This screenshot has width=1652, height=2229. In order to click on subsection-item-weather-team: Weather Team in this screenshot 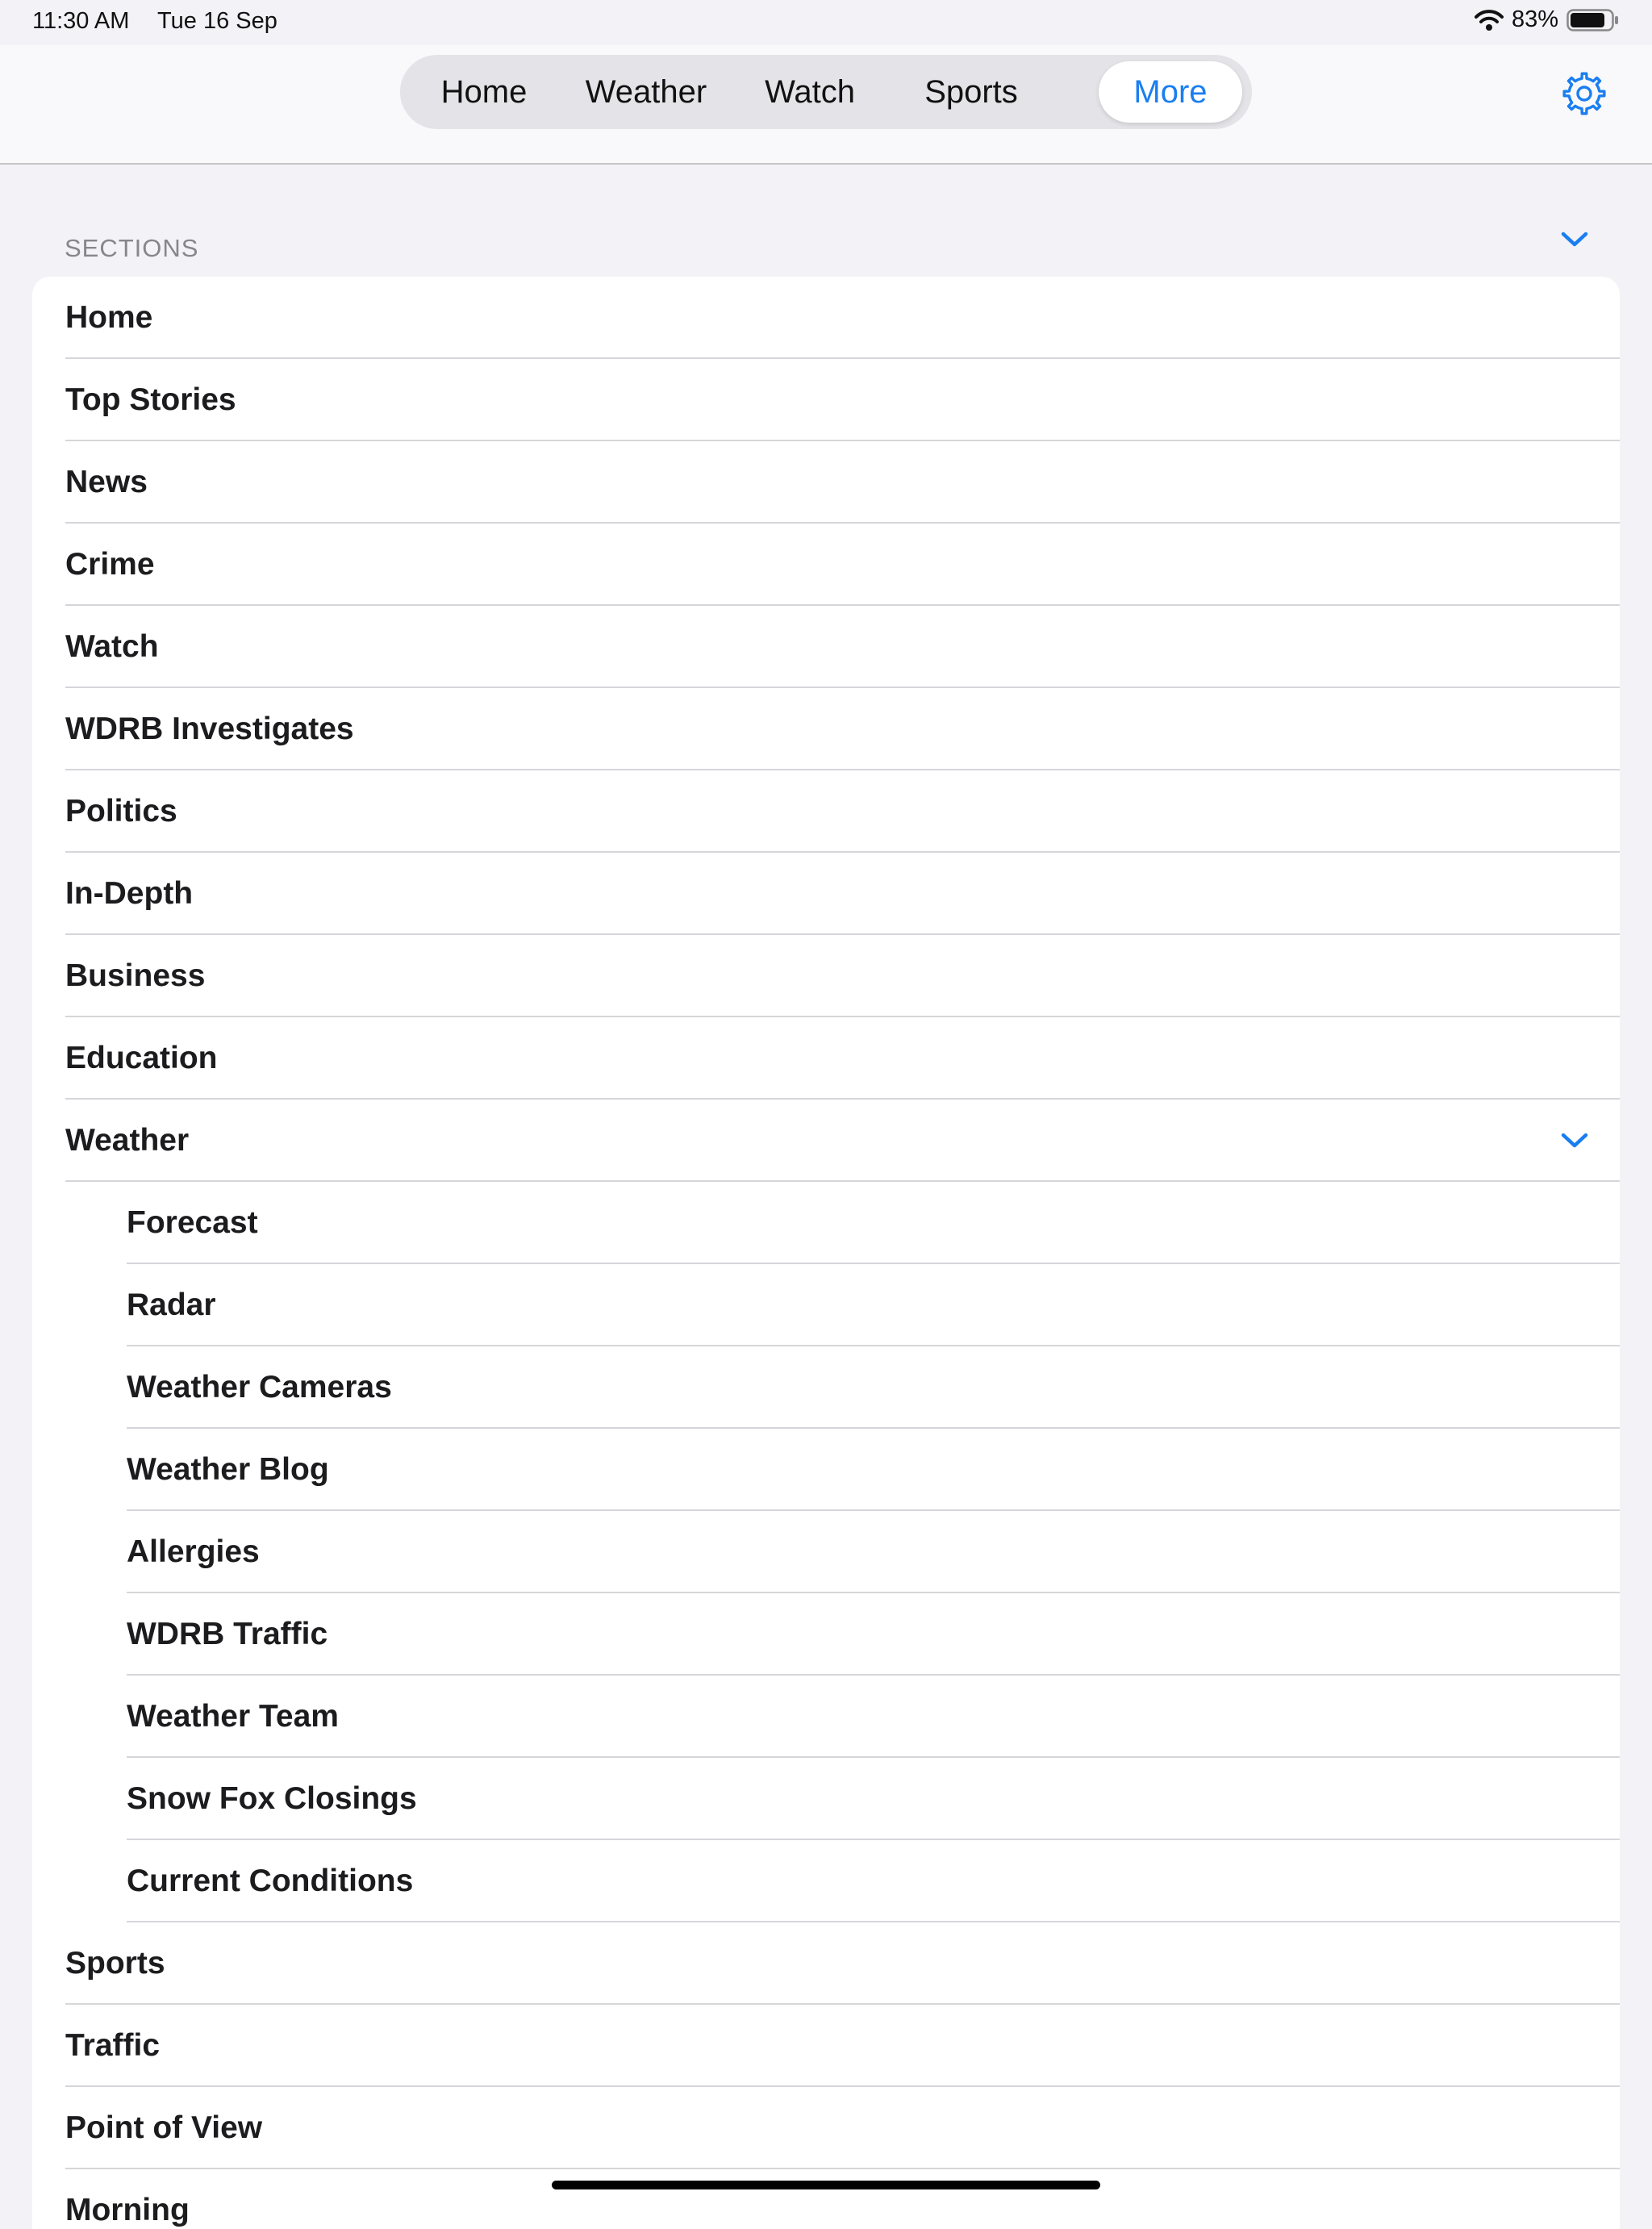, I will do `click(826, 1717)`.